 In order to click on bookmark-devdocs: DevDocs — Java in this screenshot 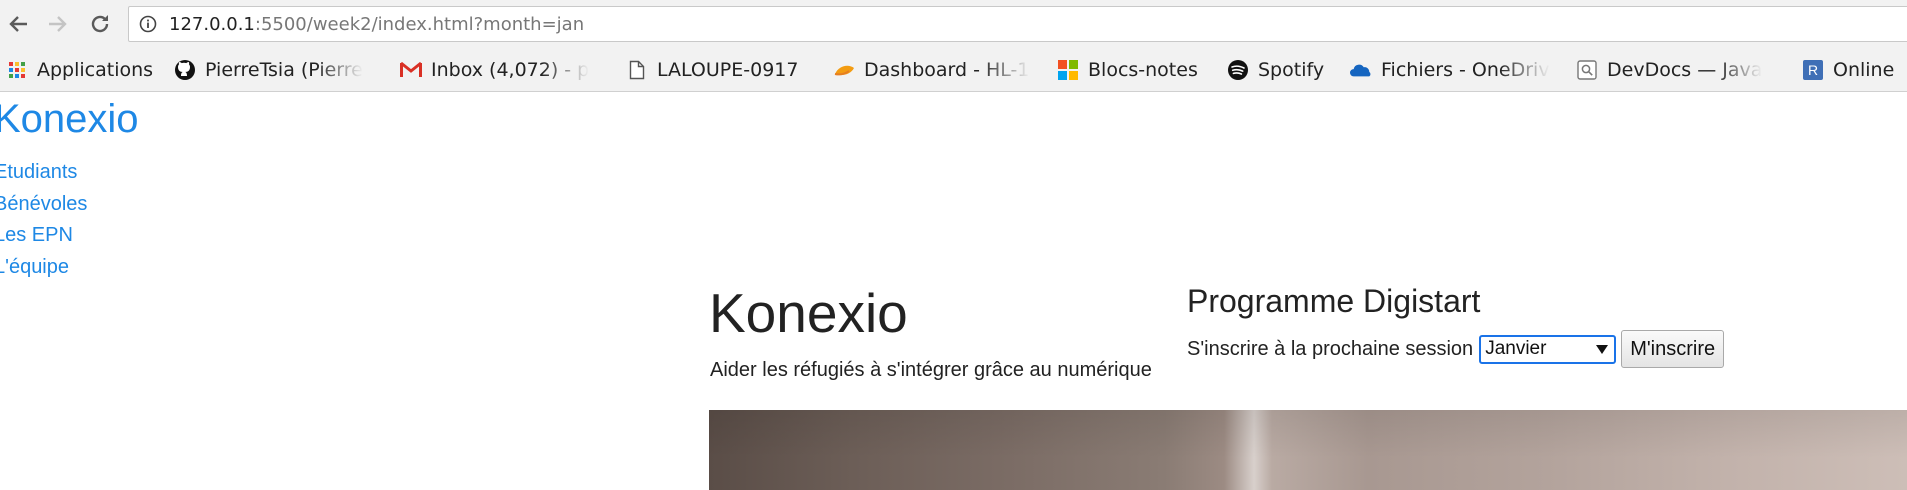, I will do `click(1676, 70)`.